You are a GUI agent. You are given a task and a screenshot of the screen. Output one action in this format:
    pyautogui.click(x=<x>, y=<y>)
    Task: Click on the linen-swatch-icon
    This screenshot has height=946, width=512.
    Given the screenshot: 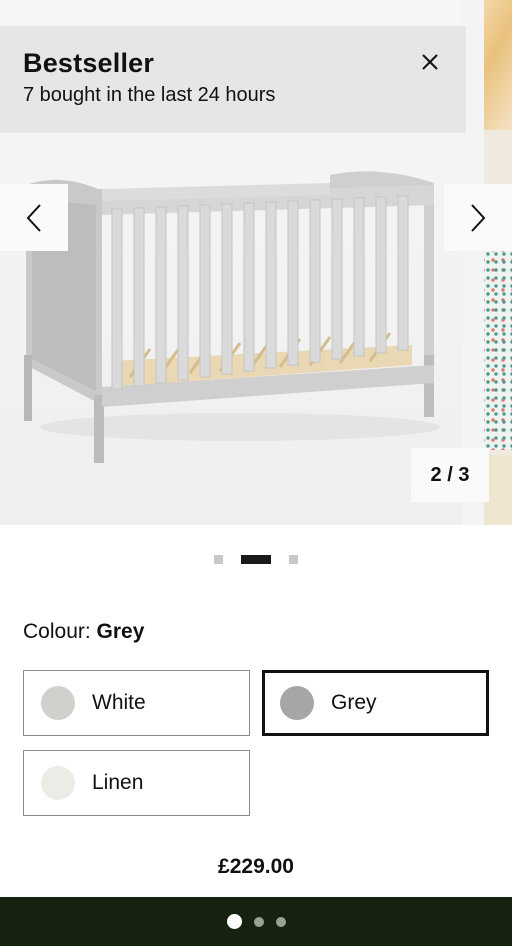 What is the action you would take?
    pyautogui.click(x=58, y=783)
    